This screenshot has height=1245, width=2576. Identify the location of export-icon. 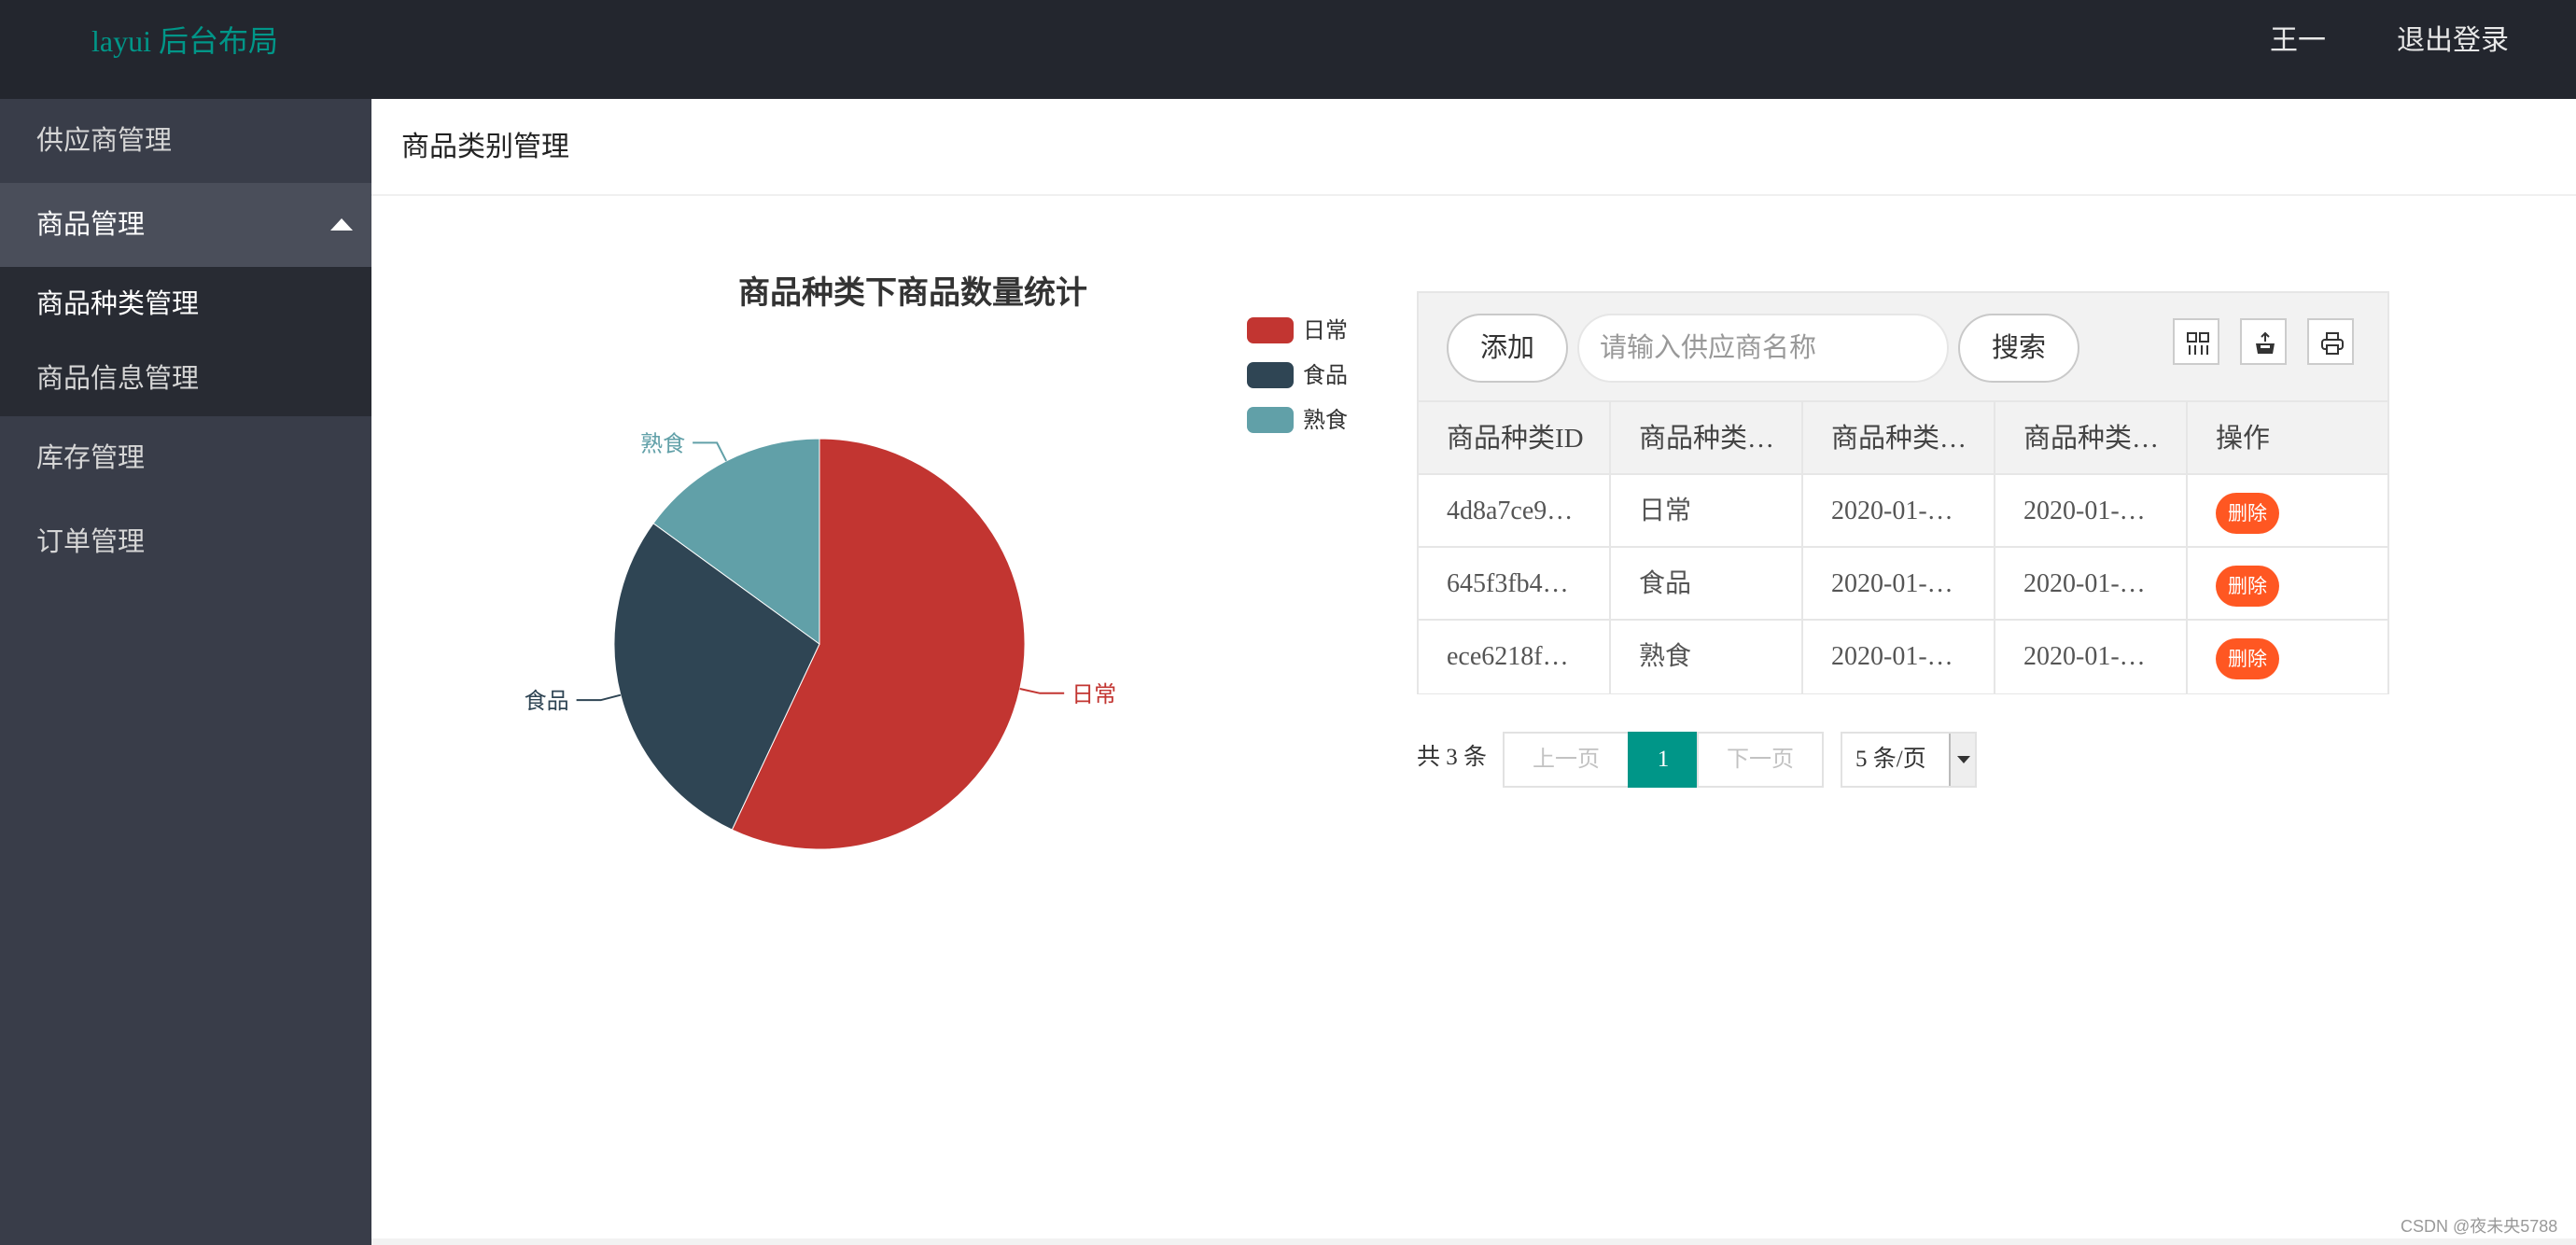
(2263, 341).